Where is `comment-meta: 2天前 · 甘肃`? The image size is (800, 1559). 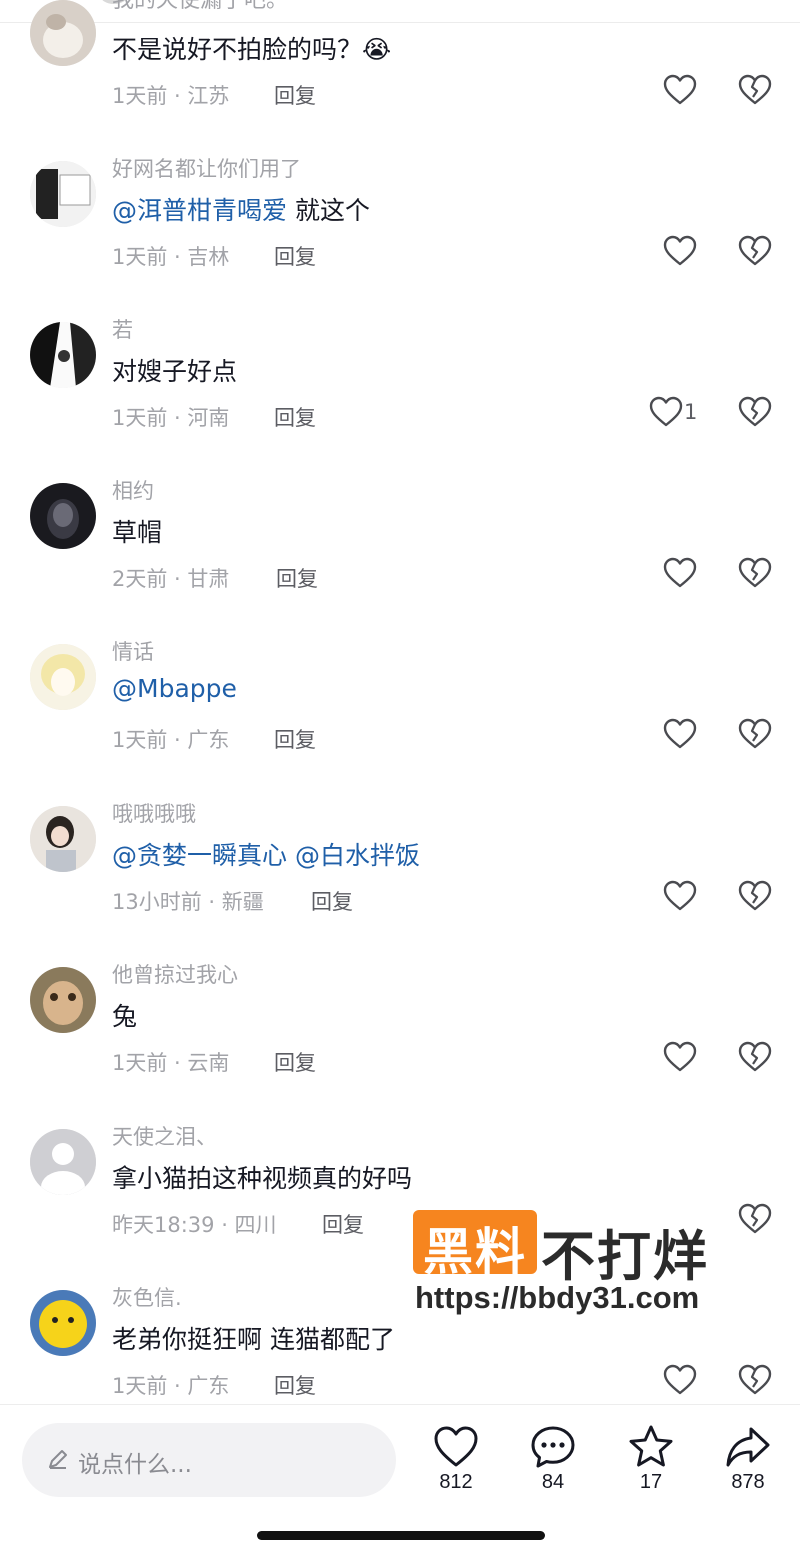
comment-meta: 2天前 · 甘肃 is located at coordinates (171, 579).